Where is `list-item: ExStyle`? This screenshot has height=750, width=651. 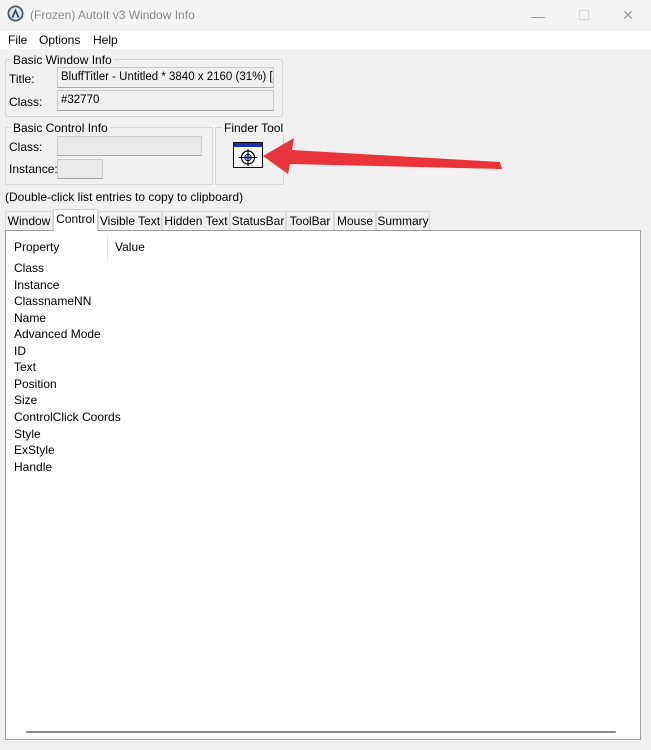
list-item: ExStyle is located at coordinates (34, 450).